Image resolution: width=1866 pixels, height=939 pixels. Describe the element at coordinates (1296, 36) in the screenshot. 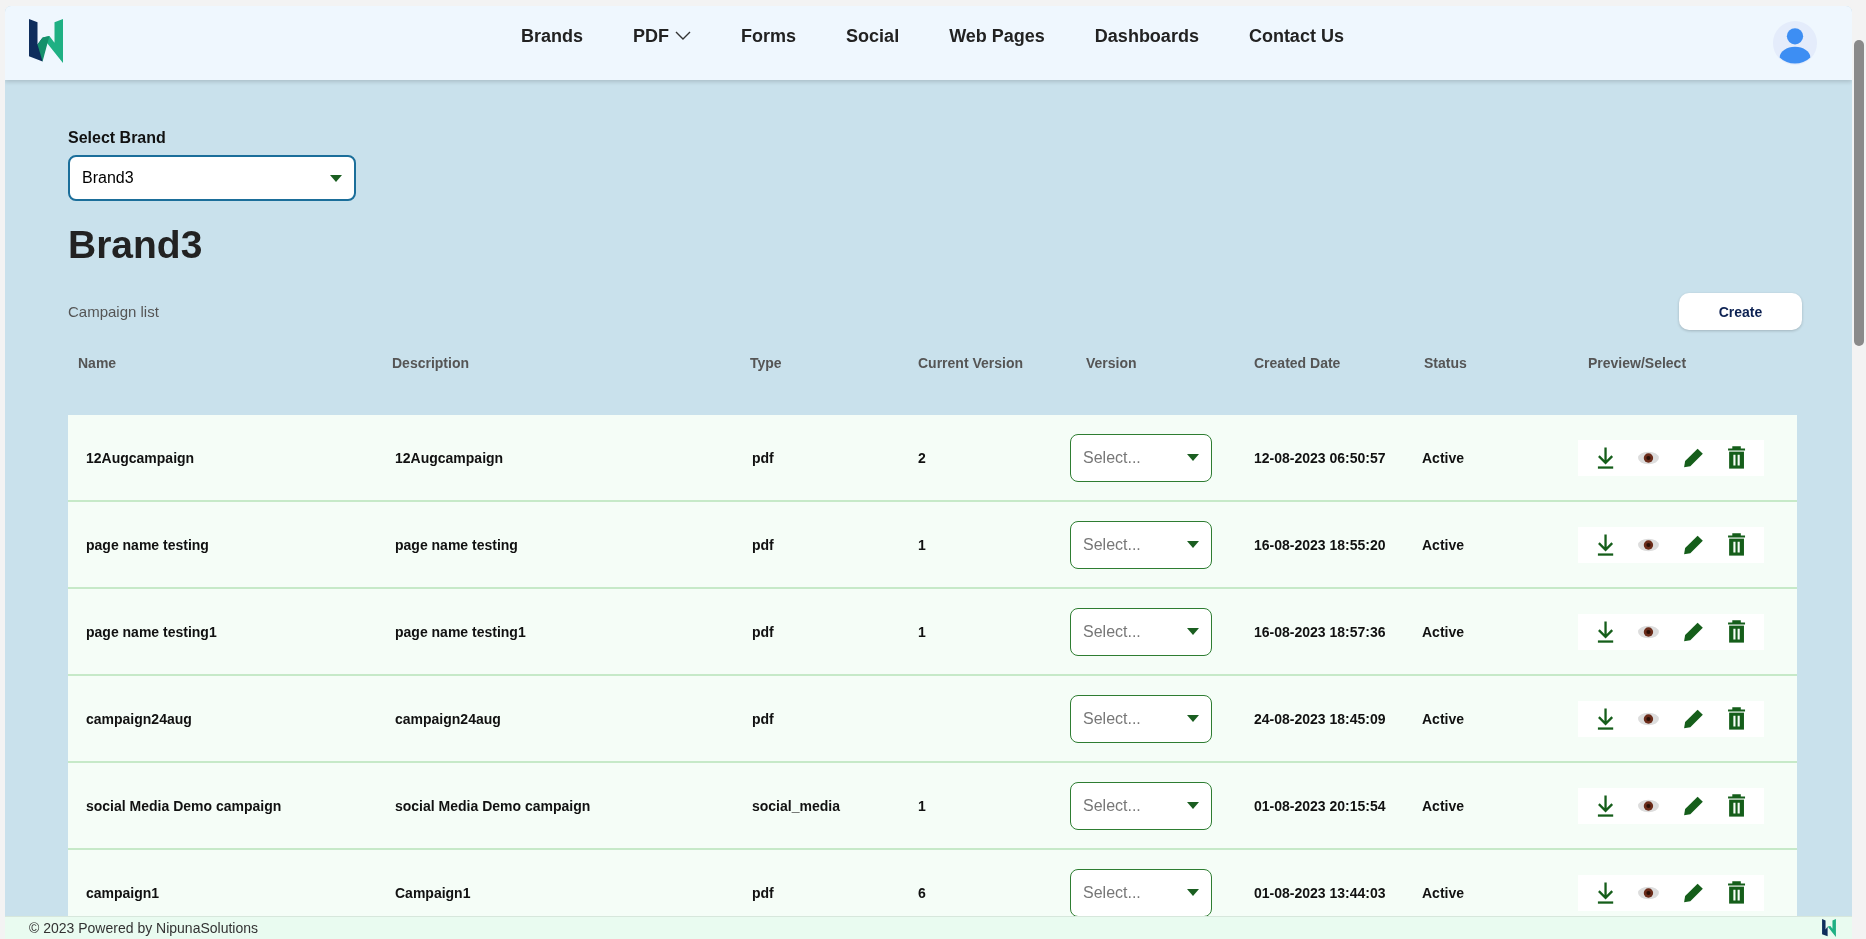

I see `nav-link: Contact Us` at that location.